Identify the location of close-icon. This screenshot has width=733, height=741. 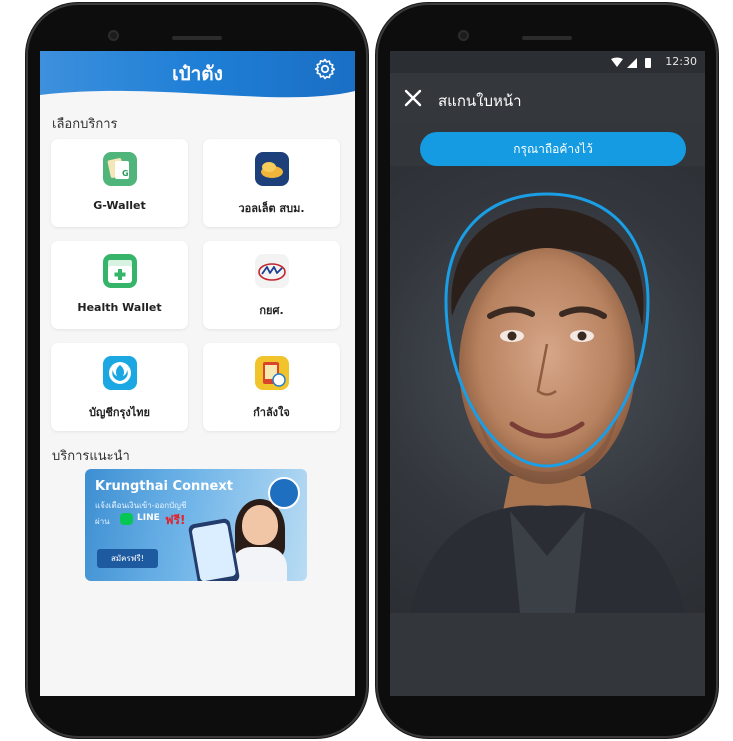
(413, 98).